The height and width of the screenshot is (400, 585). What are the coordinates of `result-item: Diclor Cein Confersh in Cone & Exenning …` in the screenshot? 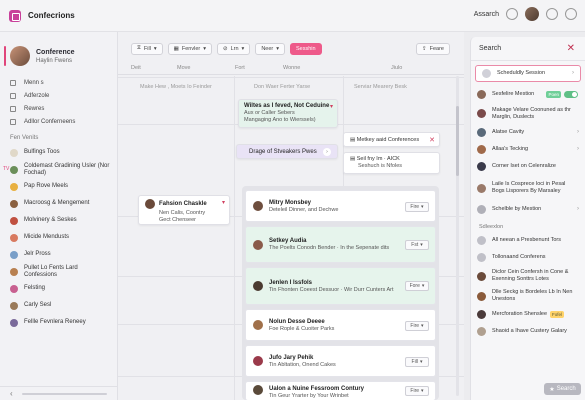 It's located at (528, 276).